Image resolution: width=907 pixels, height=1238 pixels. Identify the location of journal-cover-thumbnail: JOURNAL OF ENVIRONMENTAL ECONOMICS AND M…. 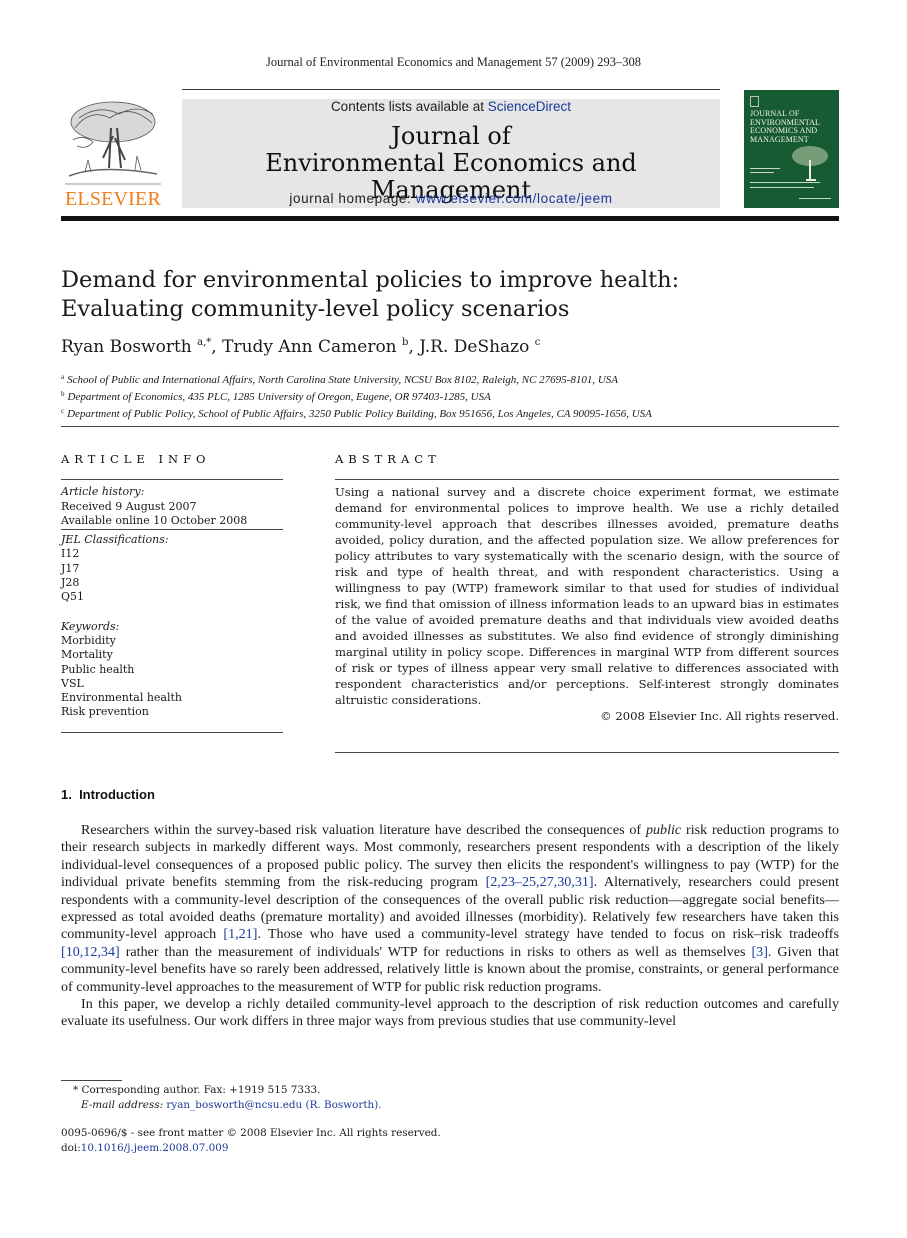
(791, 149).